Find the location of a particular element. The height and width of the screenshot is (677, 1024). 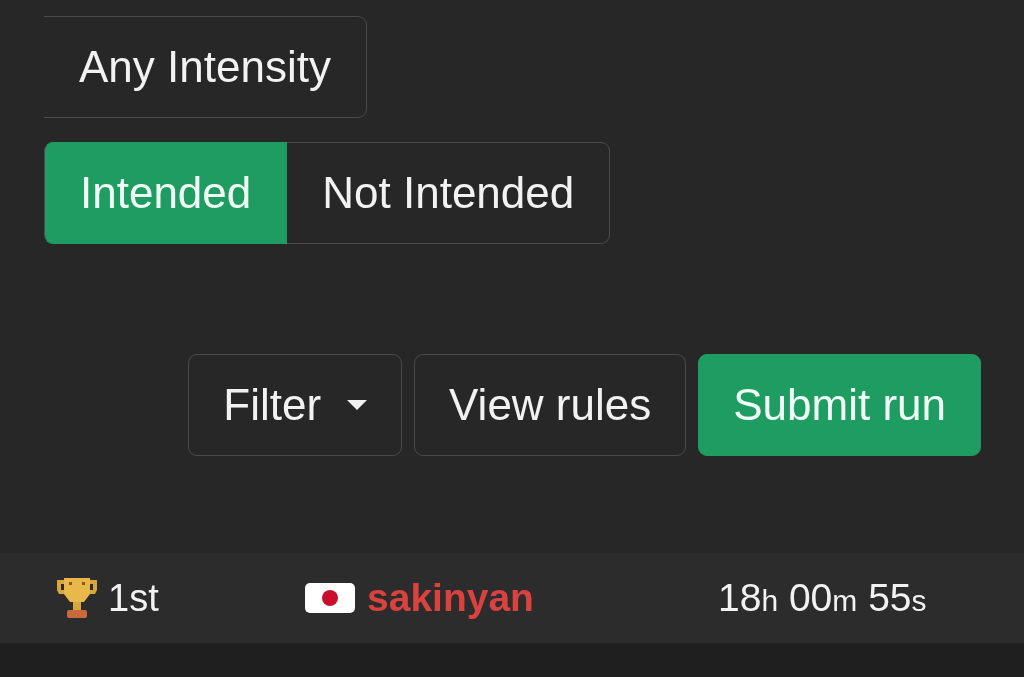

leaderboard-row: 1st sakinyan 18h 00m 55s is located at coordinates (512, 598).